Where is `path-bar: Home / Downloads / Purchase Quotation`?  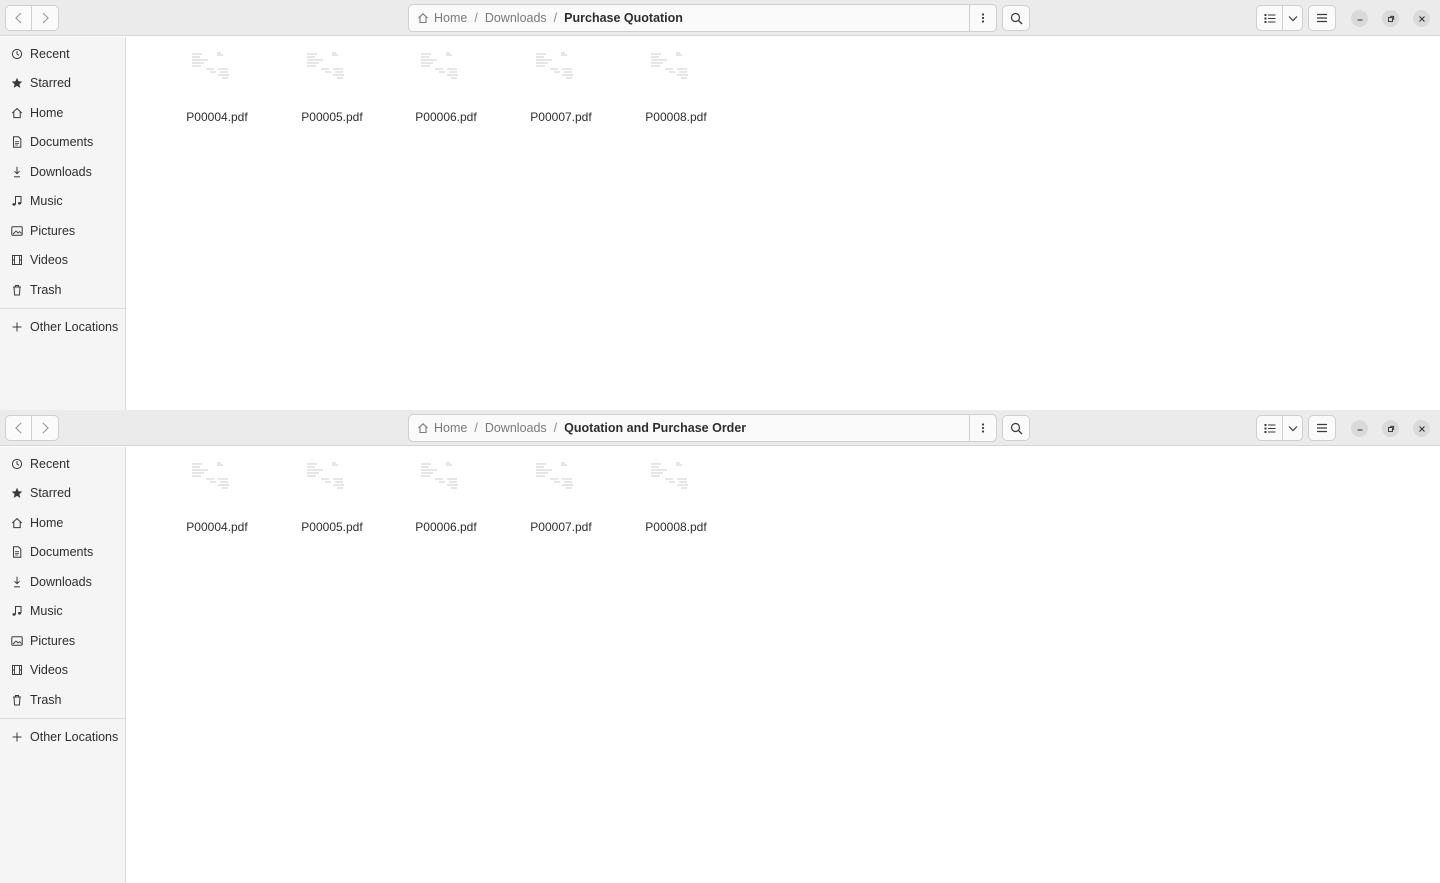 path-bar: Home / Downloads / Purchase Quotation is located at coordinates (689, 18).